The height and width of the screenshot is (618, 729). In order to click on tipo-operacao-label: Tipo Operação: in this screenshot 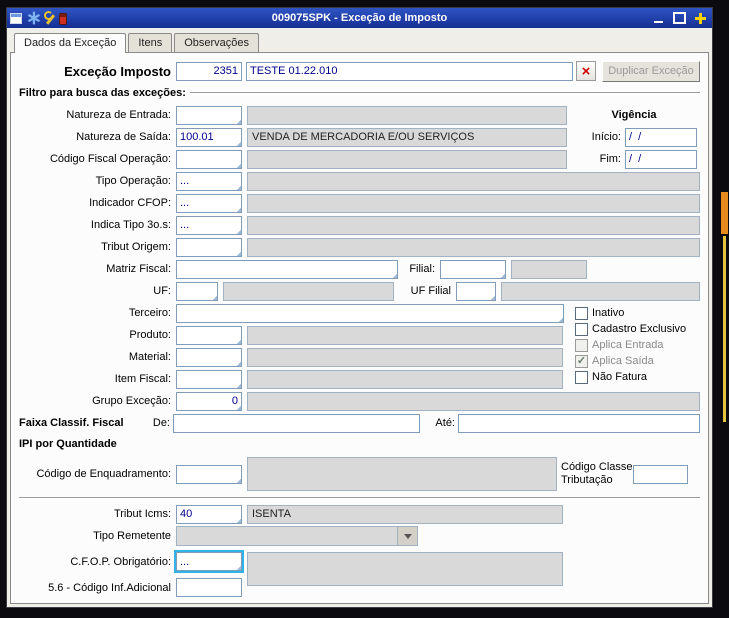, I will do `click(133, 181)`.